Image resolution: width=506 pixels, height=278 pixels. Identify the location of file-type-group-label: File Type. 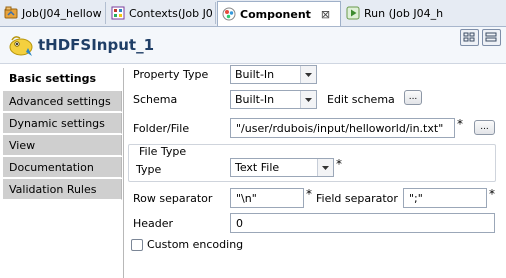
(163, 151).